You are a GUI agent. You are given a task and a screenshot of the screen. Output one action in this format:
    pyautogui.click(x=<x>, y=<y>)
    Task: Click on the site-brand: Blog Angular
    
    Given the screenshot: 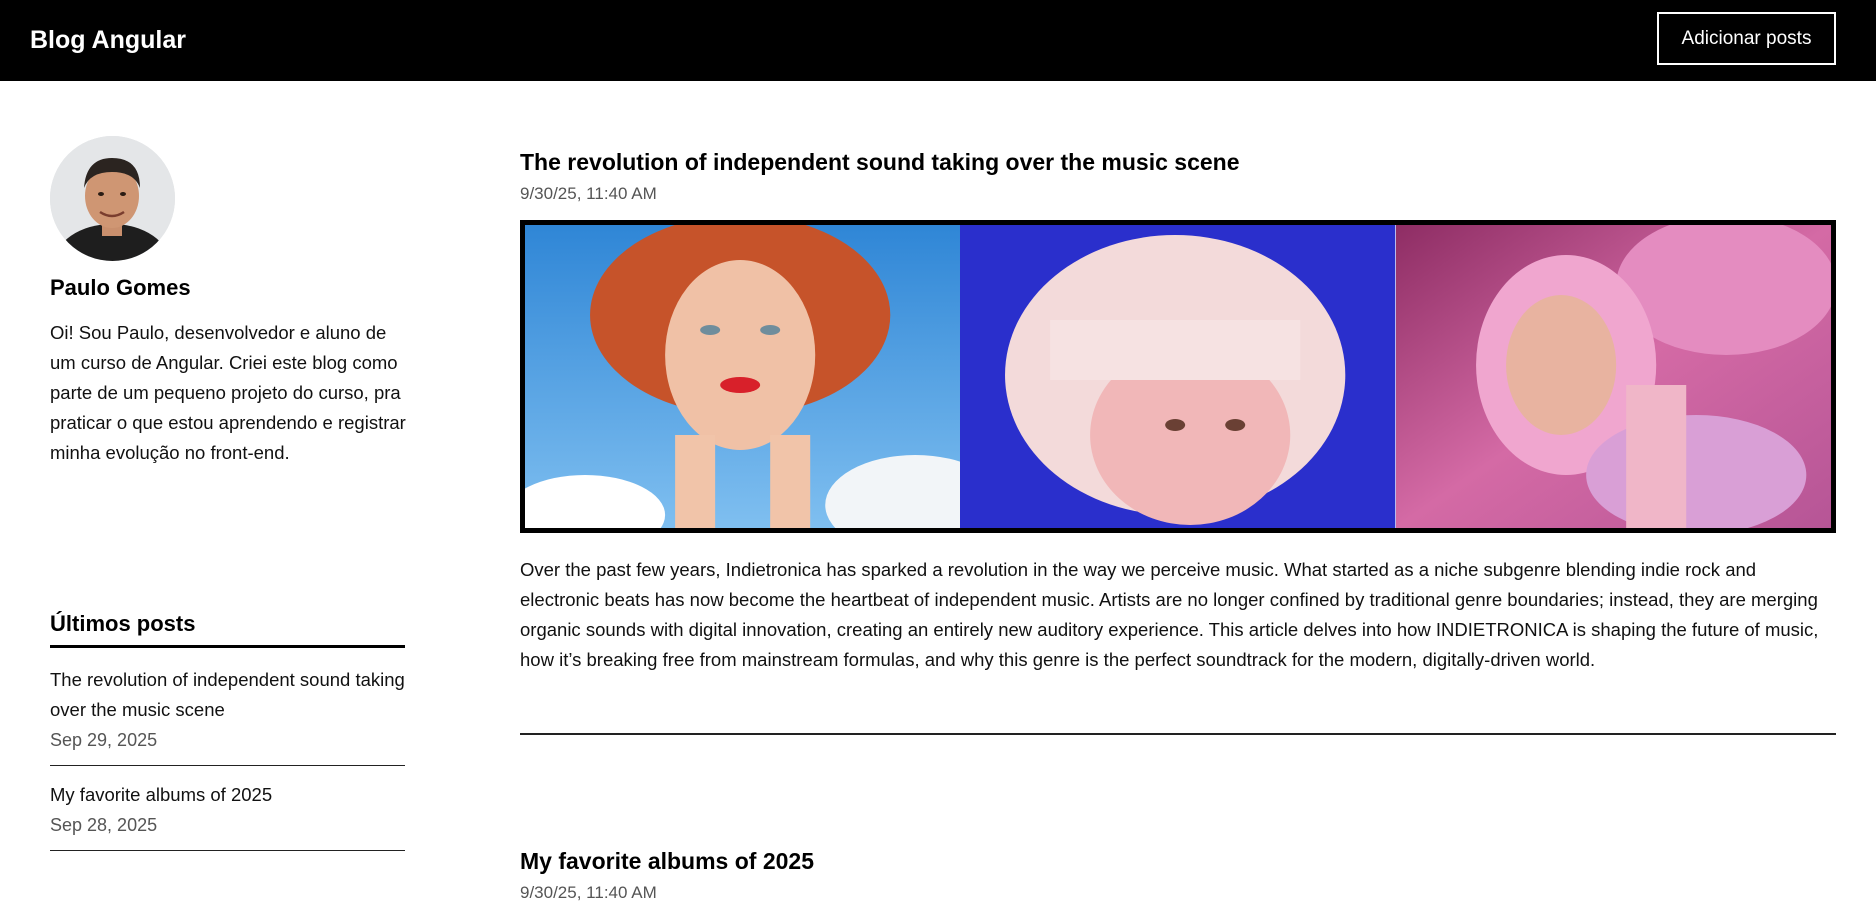 What is the action you would take?
    pyautogui.click(x=108, y=40)
    